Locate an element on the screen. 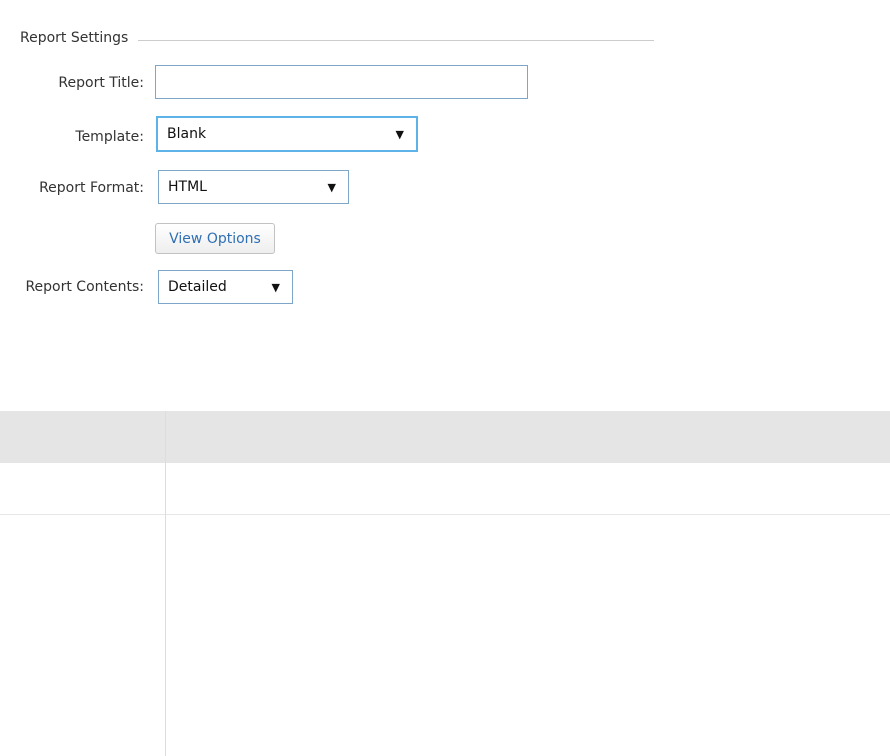  template-selected-value: Blank is located at coordinates (187, 134).